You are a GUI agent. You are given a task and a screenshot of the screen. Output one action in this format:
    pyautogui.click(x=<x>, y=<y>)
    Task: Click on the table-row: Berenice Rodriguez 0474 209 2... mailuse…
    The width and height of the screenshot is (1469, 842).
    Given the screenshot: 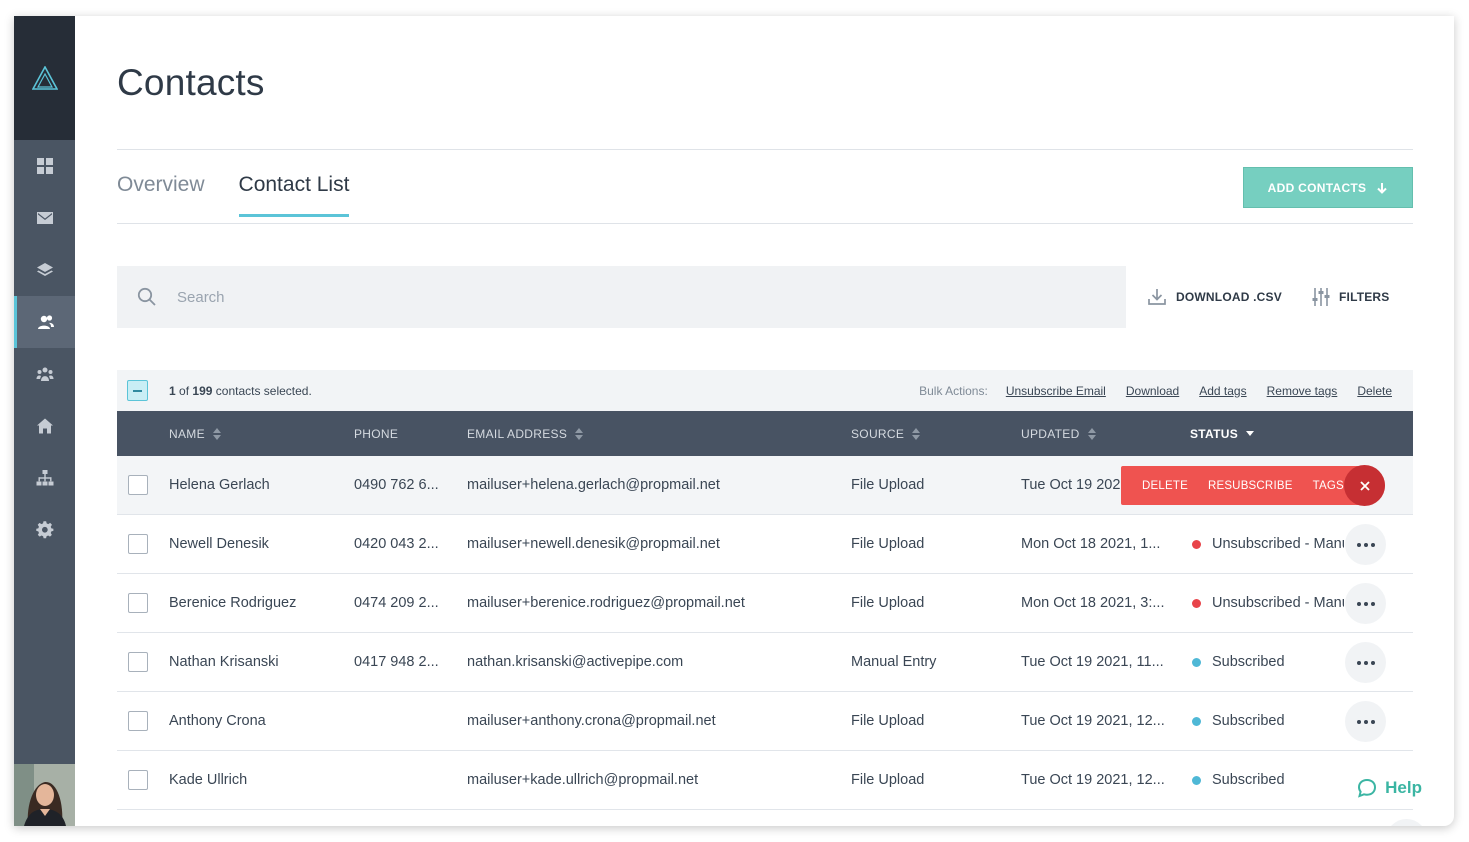 What is the action you would take?
    pyautogui.click(x=765, y=603)
    